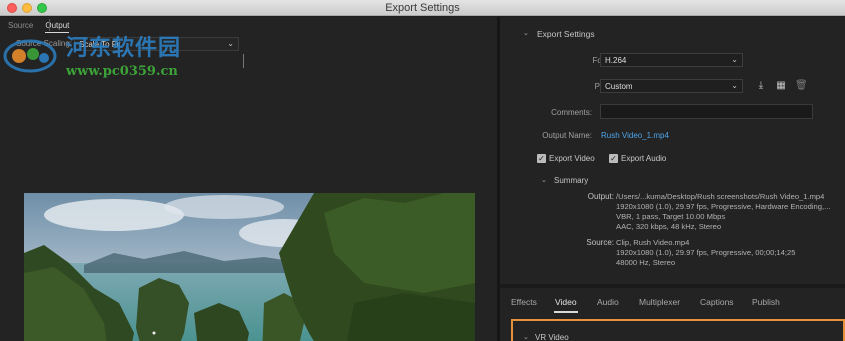 Image resolution: width=845 pixels, height=341 pixels. What do you see at coordinates (571, 180) in the screenshot?
I see `summary-header: Summary` at bounding box center [571, 180].